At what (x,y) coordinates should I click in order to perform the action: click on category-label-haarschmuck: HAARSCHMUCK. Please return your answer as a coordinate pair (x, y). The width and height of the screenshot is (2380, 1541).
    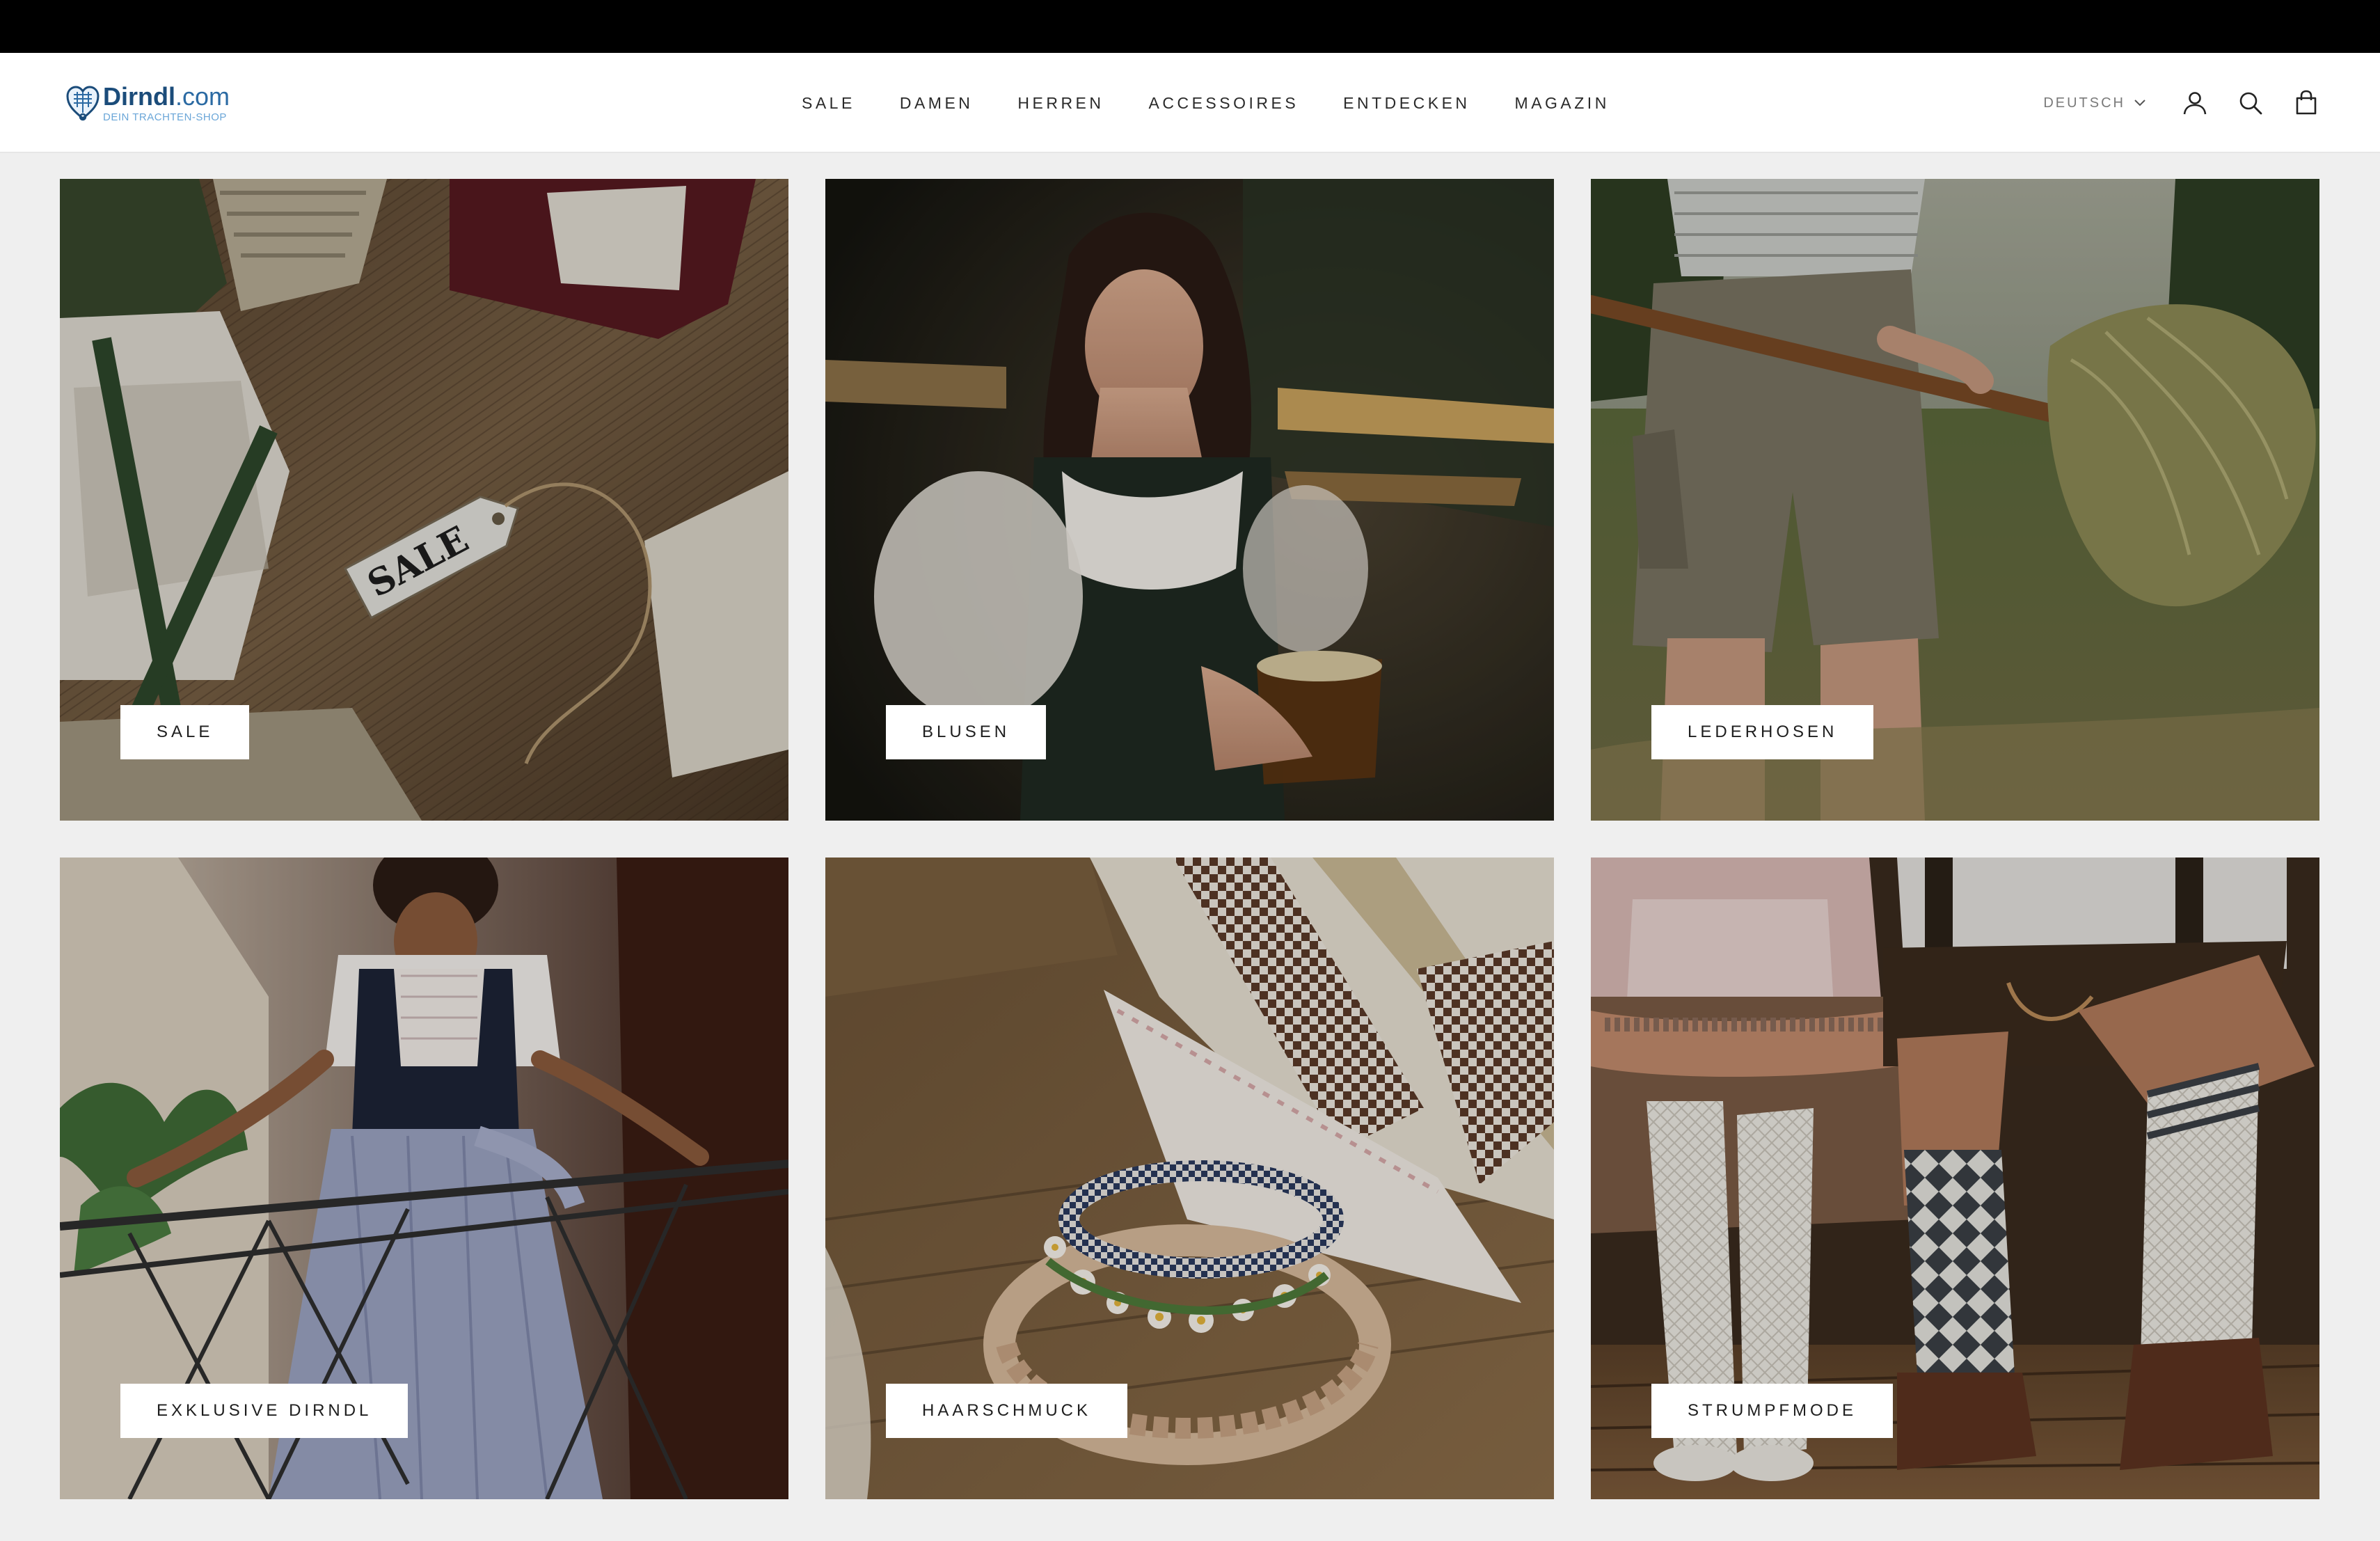
    Looking at the image, I should click on (1007, 1411).